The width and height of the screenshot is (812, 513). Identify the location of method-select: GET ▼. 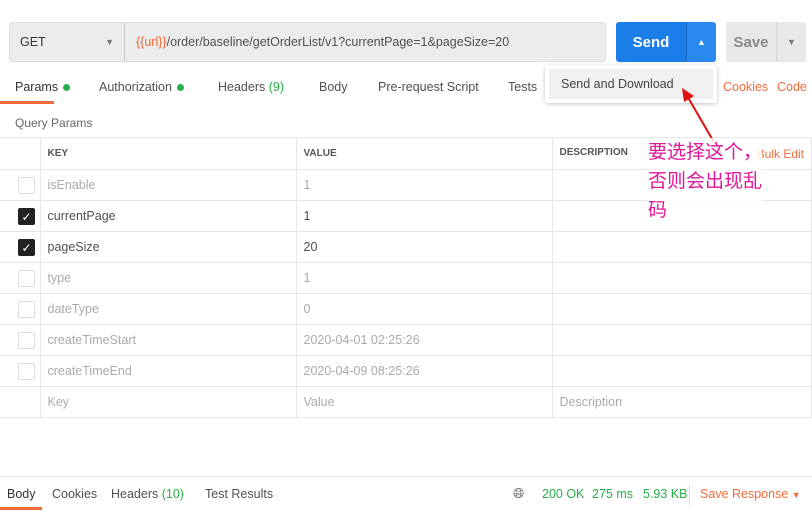
(67, 42).